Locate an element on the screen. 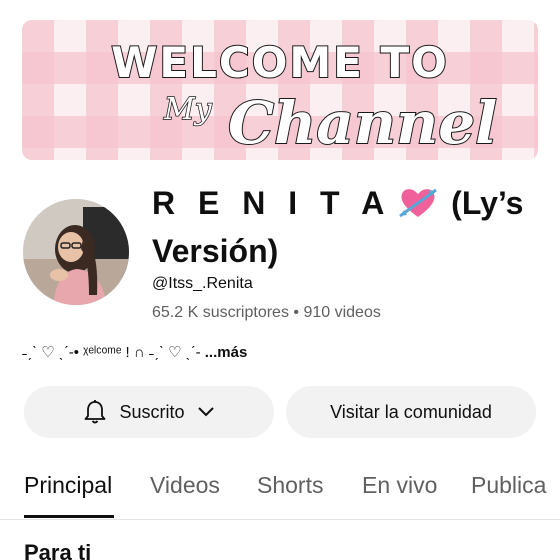  banner-my-text: My is located at coordinates (187, 109).